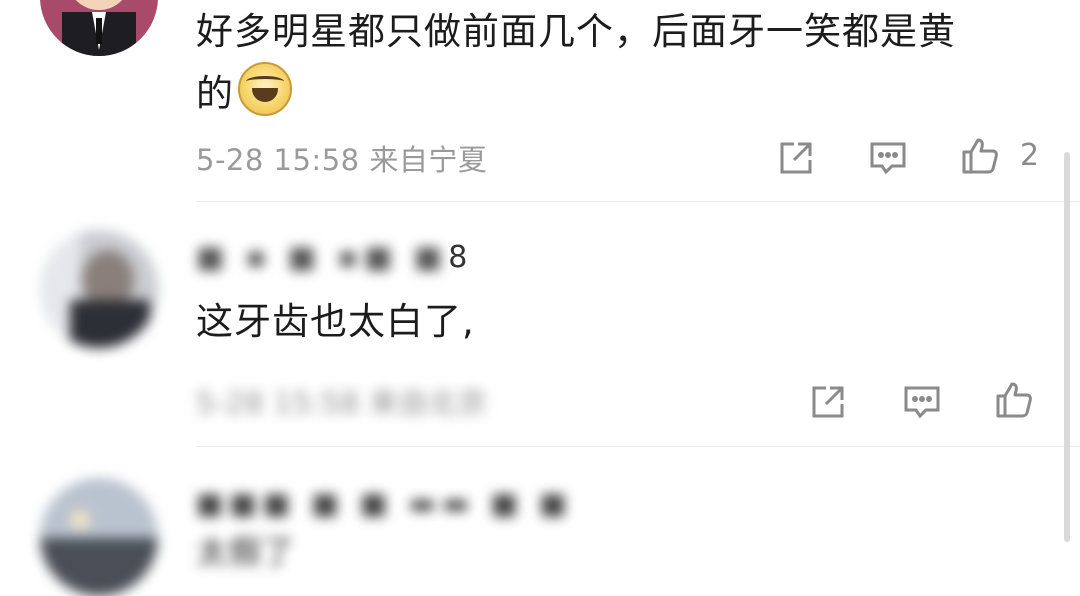  Describe the element at coordinates (265, 89) in the screenshot. I see `laugh-cry-emoji-icon` at that location.